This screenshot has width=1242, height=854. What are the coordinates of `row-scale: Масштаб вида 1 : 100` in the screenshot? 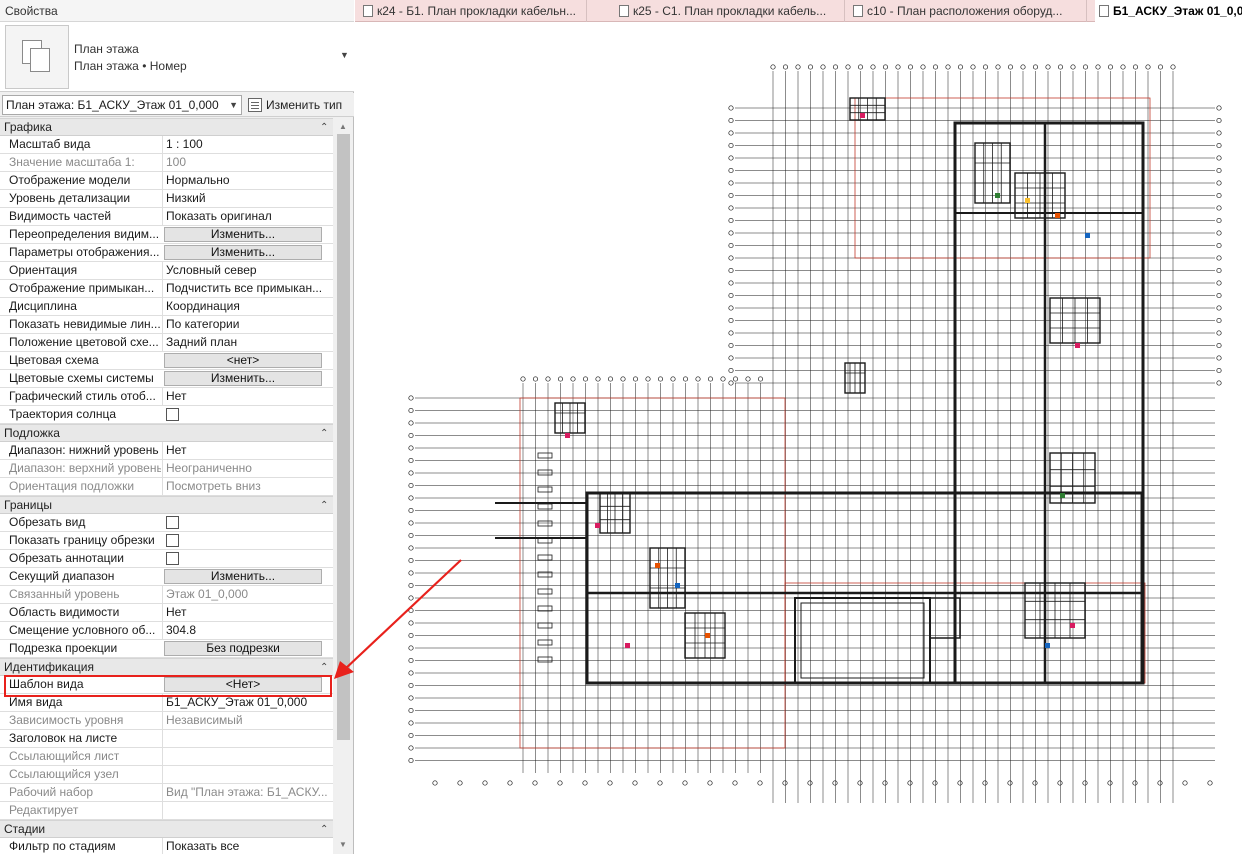 It's located at (166, 145).